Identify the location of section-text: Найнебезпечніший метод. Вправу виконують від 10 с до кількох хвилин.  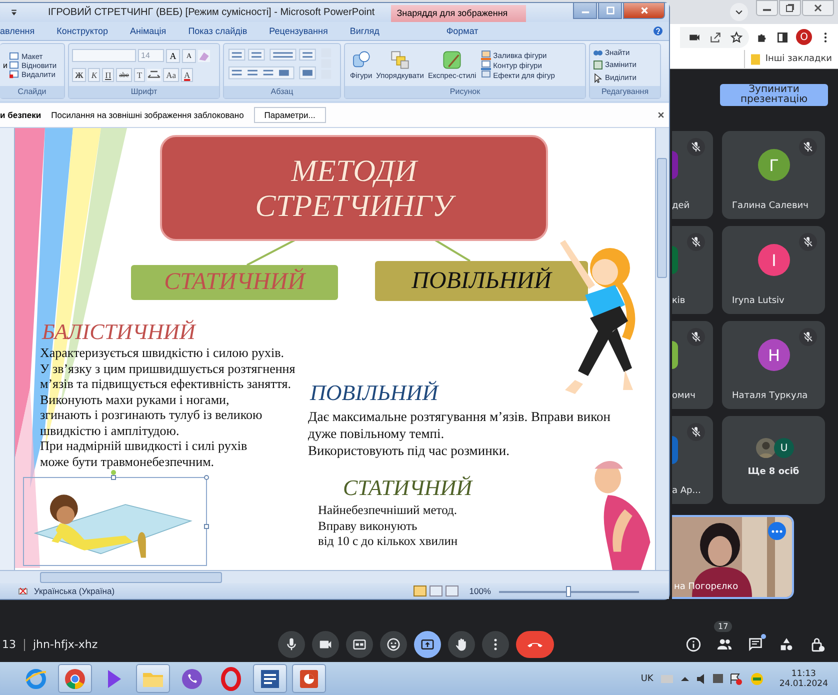
(388, 526).